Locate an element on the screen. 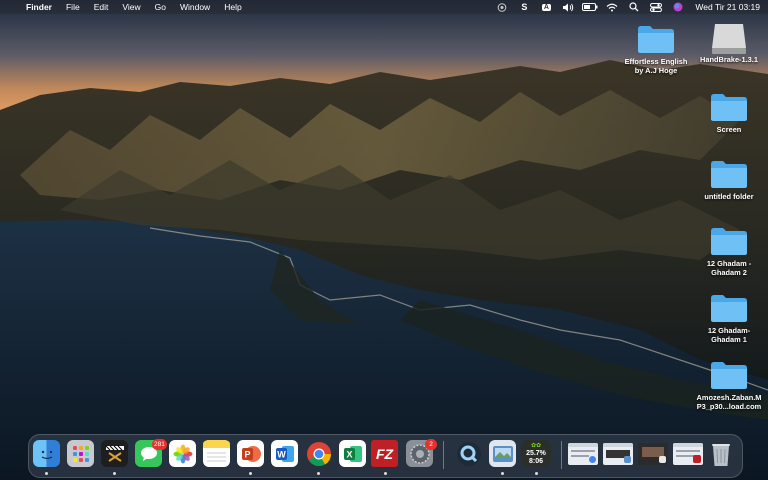  cpu-usage-text: 25.7% is located at coordinates (536, 453).